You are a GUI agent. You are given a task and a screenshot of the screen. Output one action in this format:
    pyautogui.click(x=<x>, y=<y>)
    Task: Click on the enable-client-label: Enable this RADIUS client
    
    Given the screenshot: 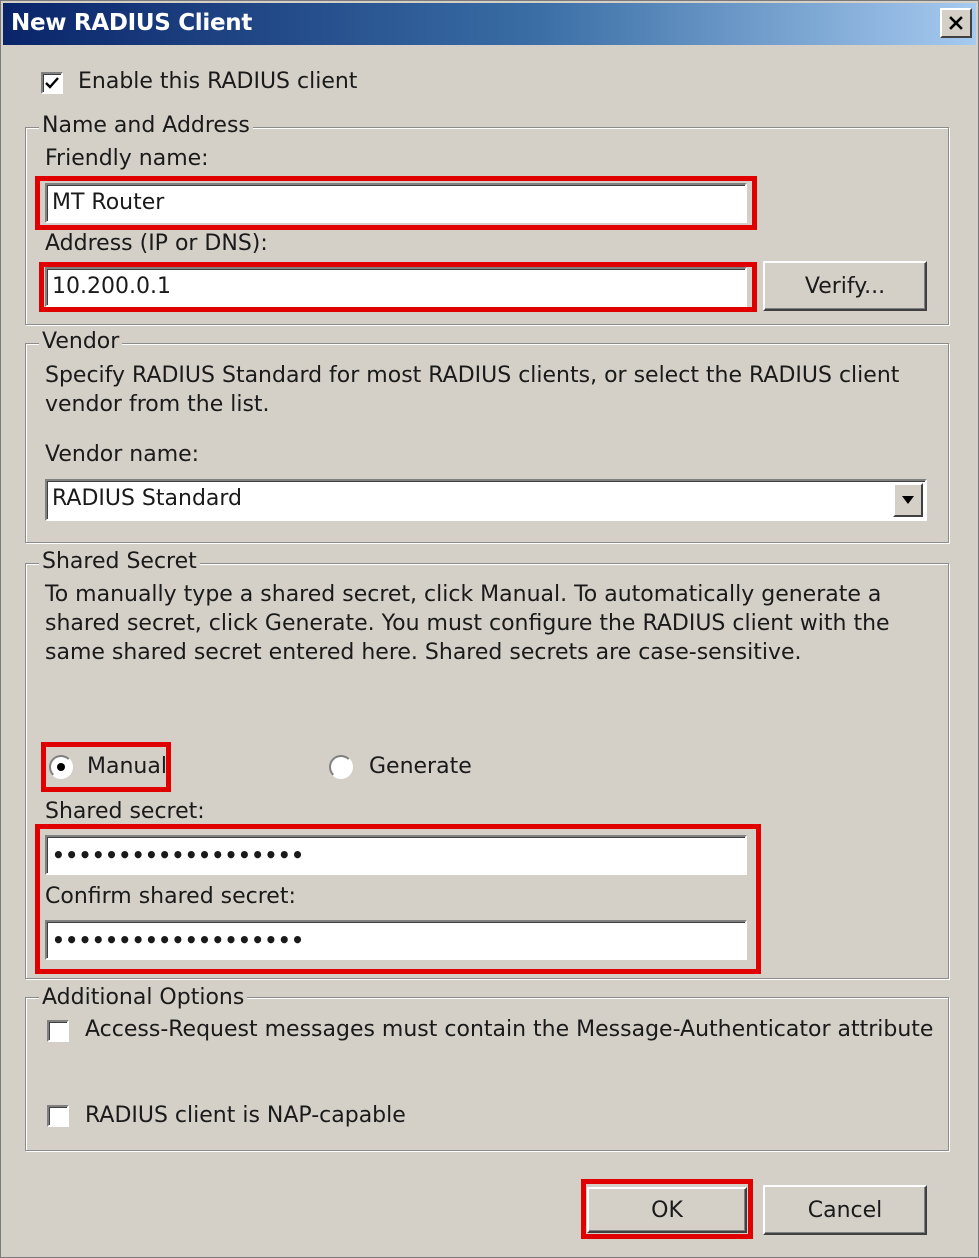 What is the action you would take?
    pyautogui.click(x=218, y=81)
    